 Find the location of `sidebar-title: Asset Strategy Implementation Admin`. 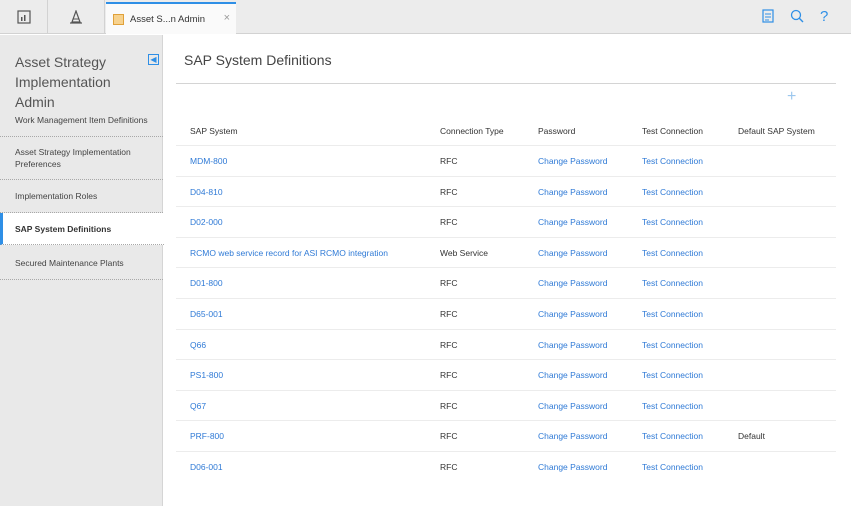

sidebar-title: Asset Strategy Implementation Admin is located at coordinates (63, 82).